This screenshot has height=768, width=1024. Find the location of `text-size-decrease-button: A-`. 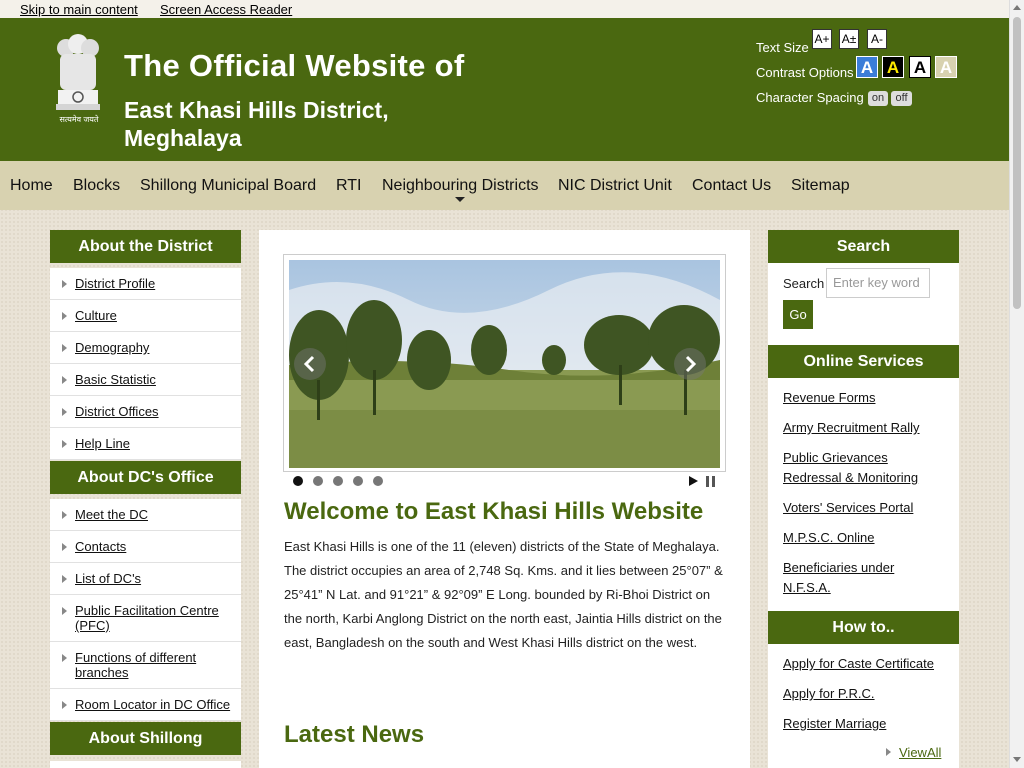

text-size-decrease-button: A- is located at coordinates (877, 39).